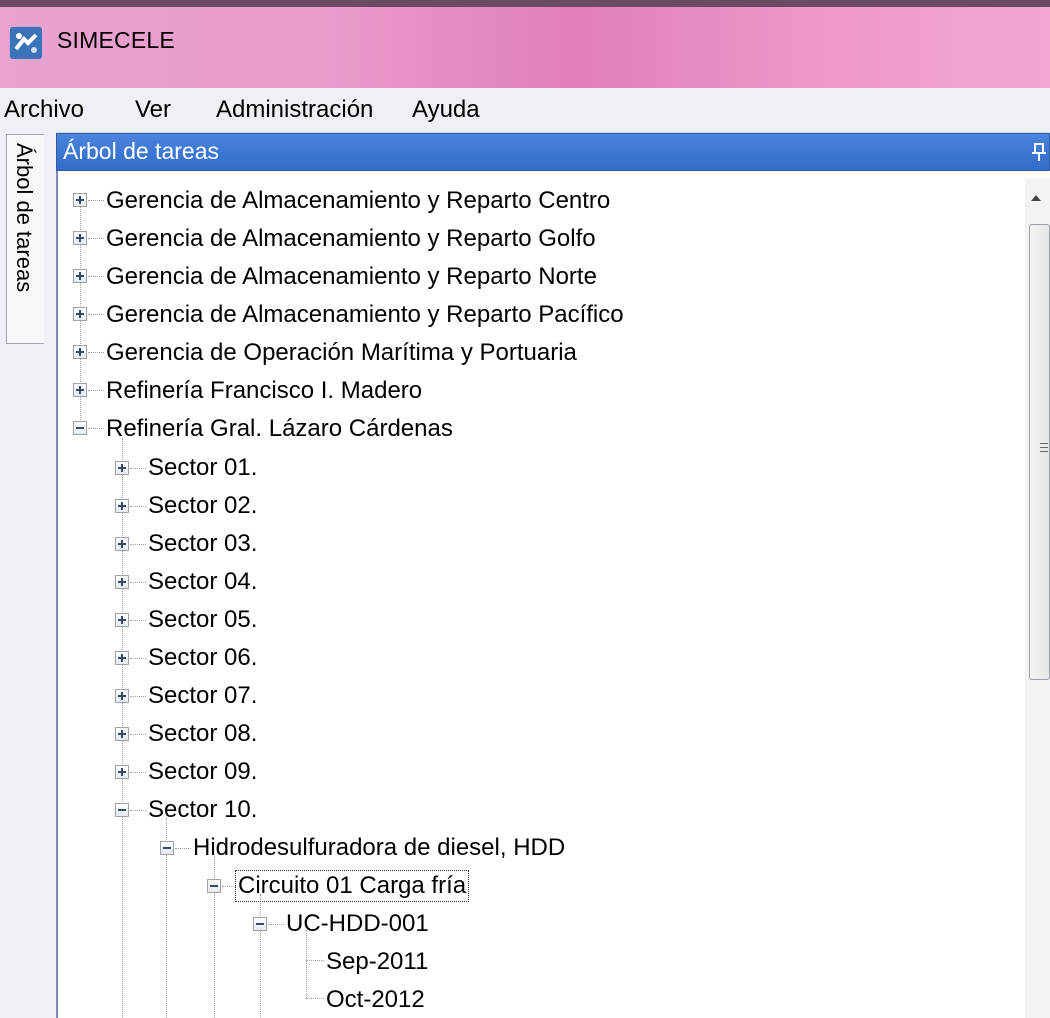  I want to click on window-title: SIMECELE, so click(116, 40).